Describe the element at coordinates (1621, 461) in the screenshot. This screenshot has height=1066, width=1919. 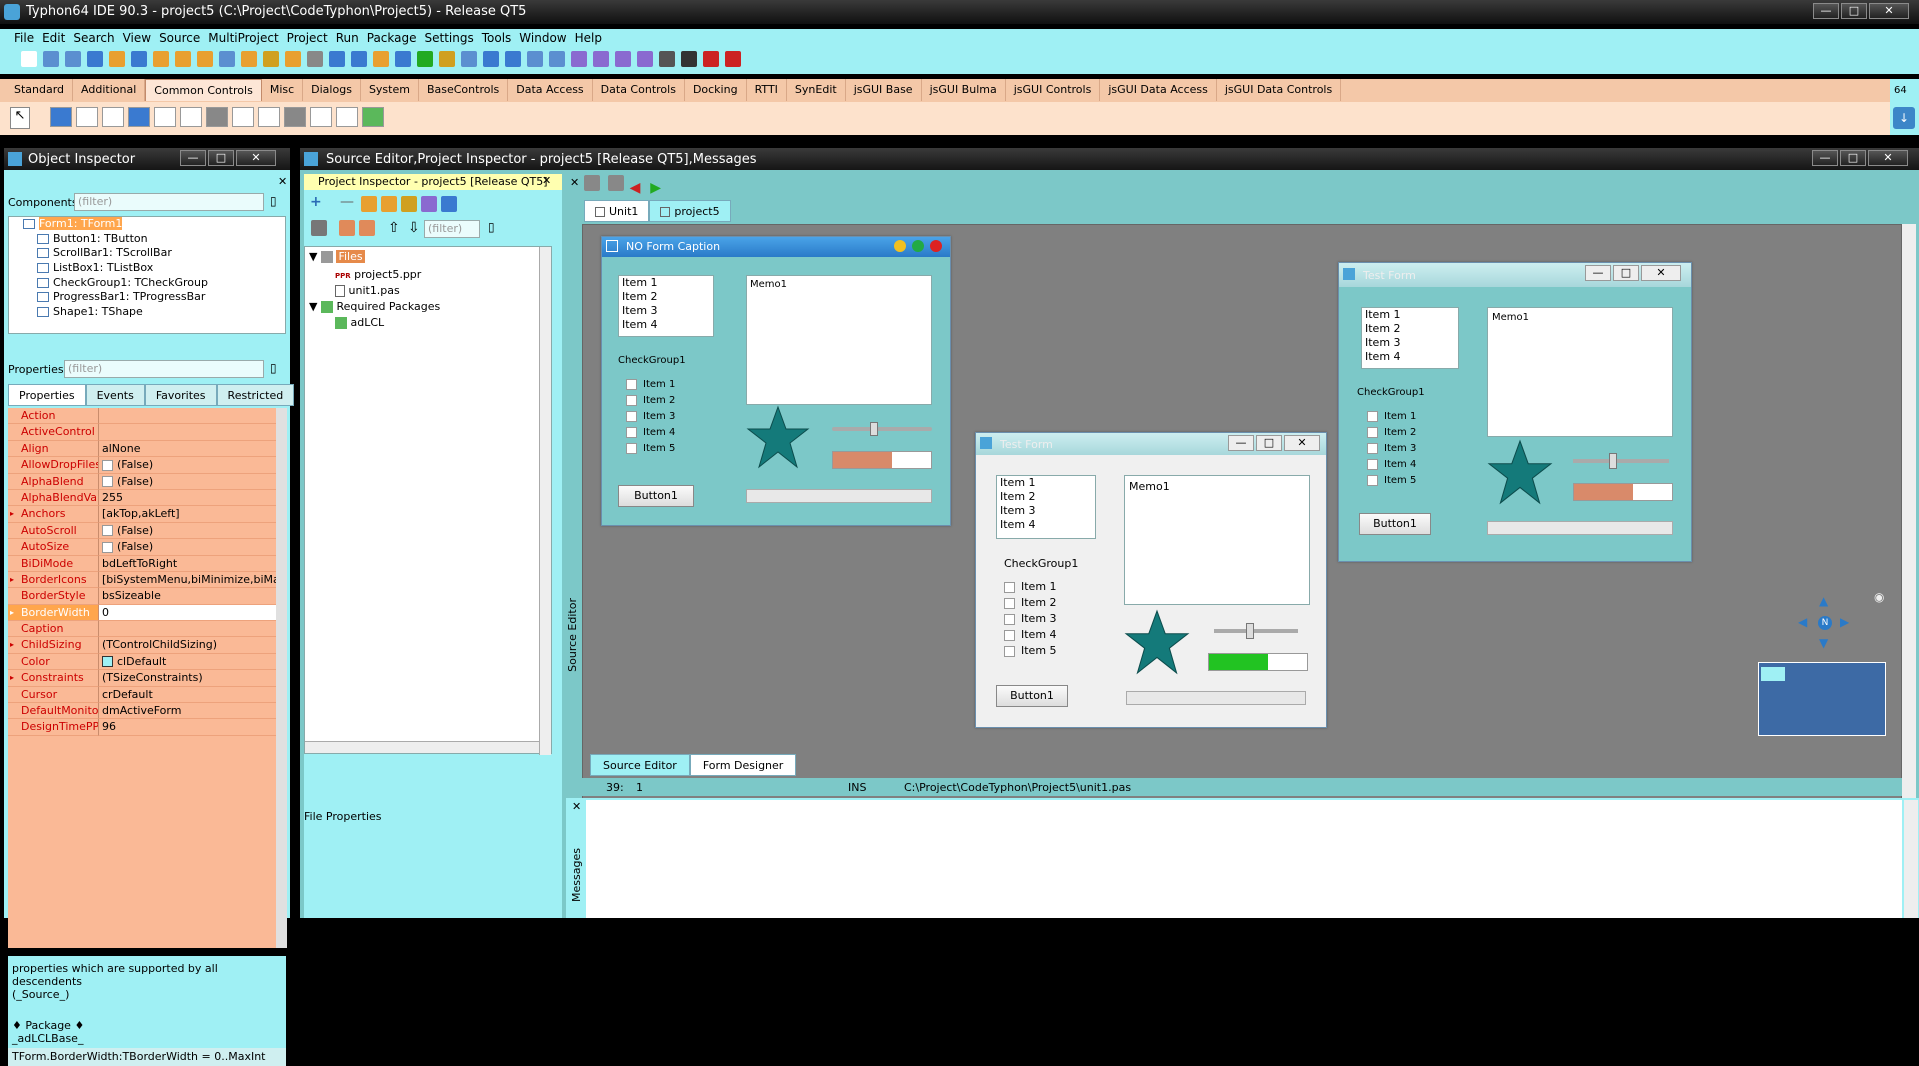
I see `trackbar-a` at that location.